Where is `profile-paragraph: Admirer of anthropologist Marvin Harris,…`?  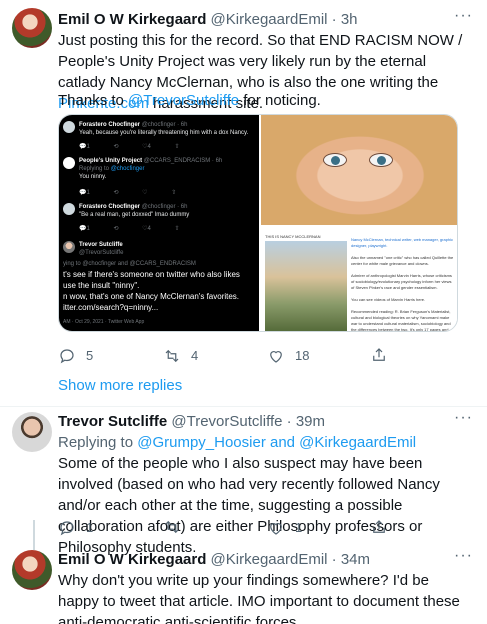 profile-paragraph: Admirer of anthropologist Marvin Harris,… is located at coordinates (401, 281).